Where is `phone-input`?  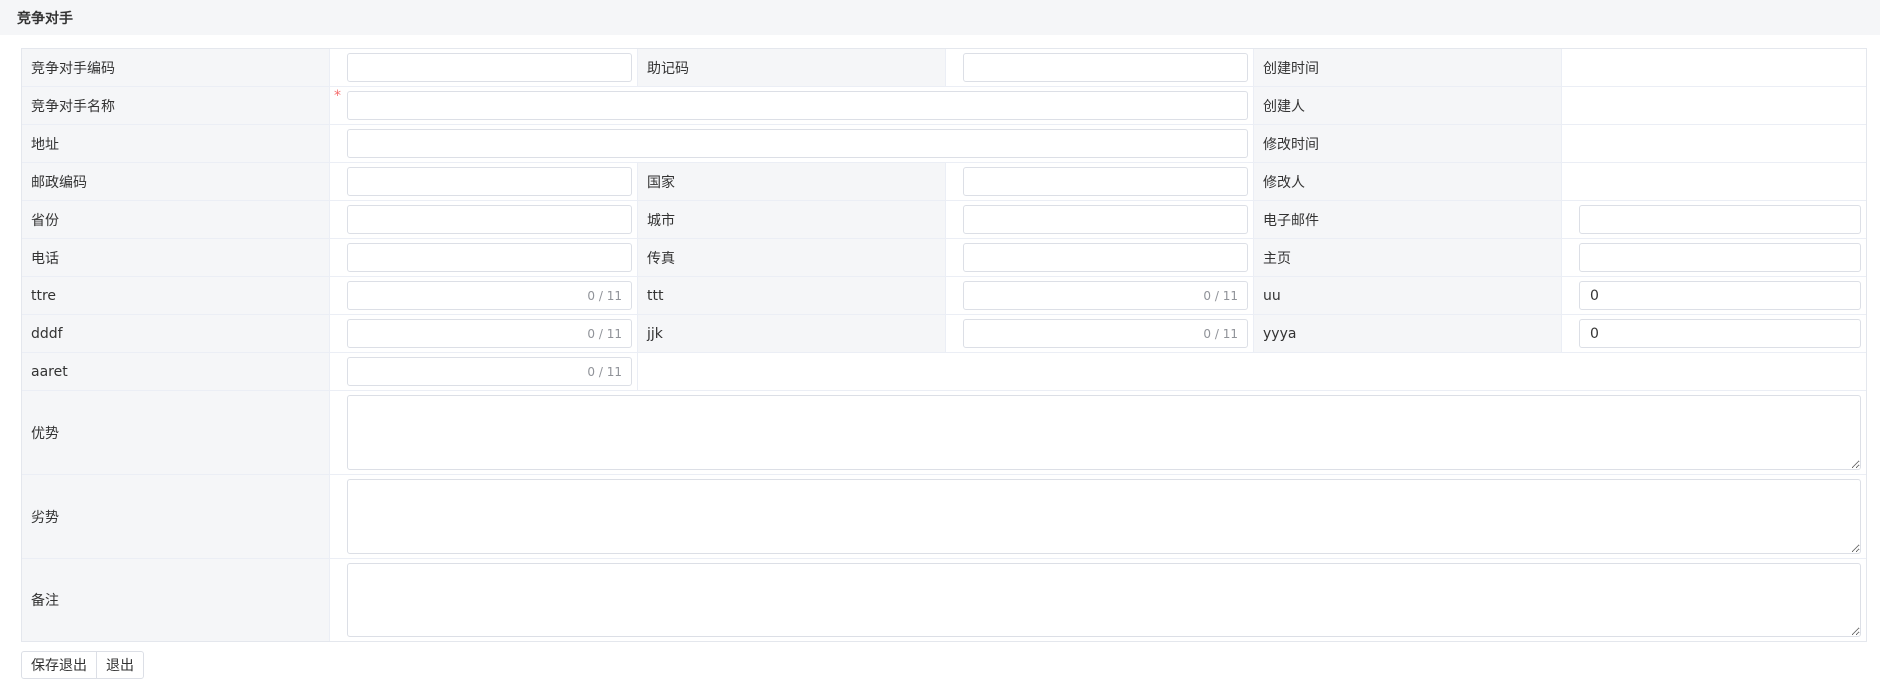 phone-input is located at coordinates (489, 257).